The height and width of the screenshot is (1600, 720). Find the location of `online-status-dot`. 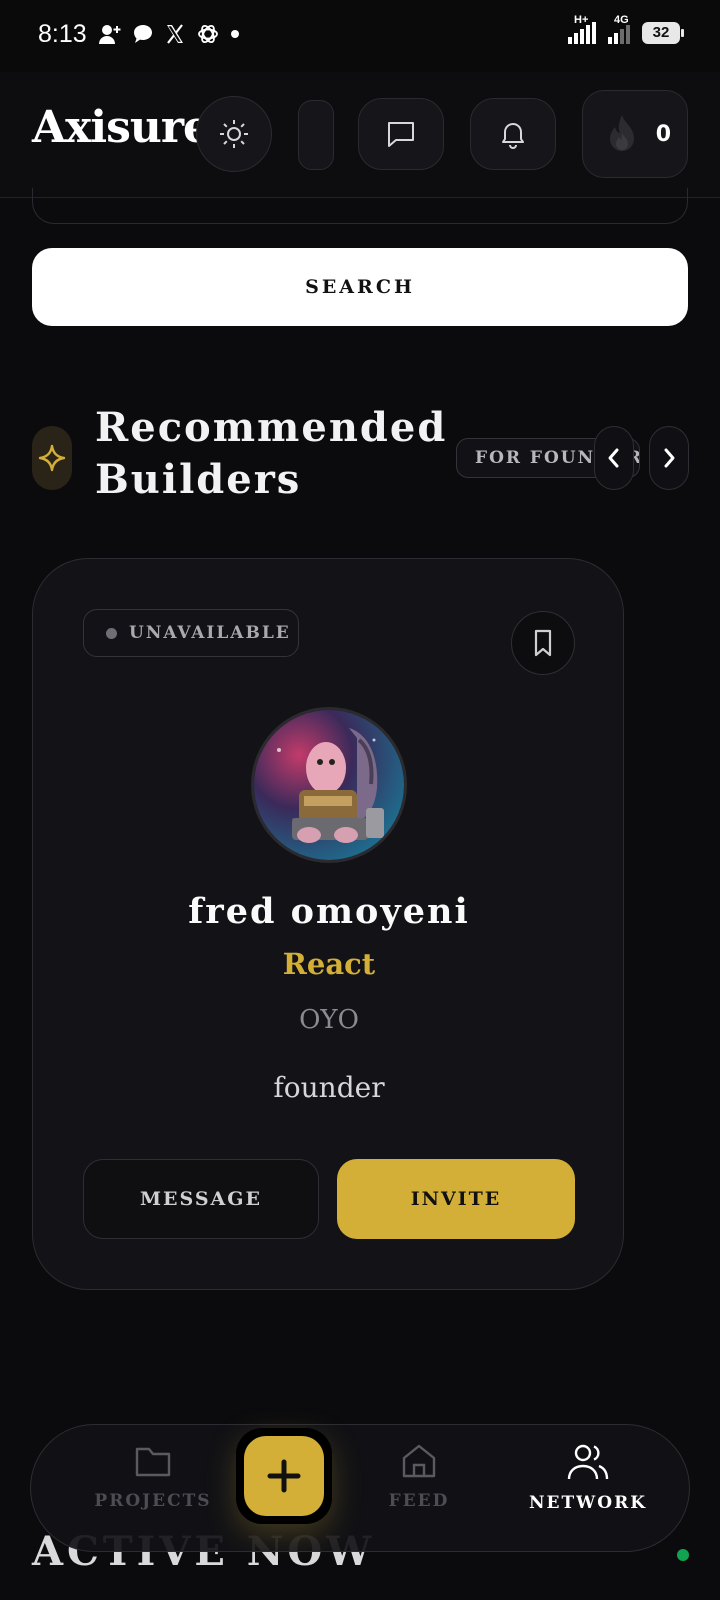

online-status-dot is located at coordinates (683, 1555).